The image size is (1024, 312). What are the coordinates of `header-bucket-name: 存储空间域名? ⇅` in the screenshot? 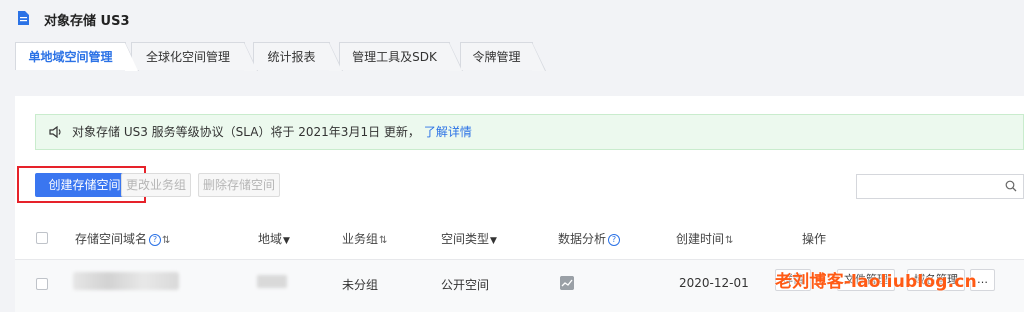 It's located at (122, 238).